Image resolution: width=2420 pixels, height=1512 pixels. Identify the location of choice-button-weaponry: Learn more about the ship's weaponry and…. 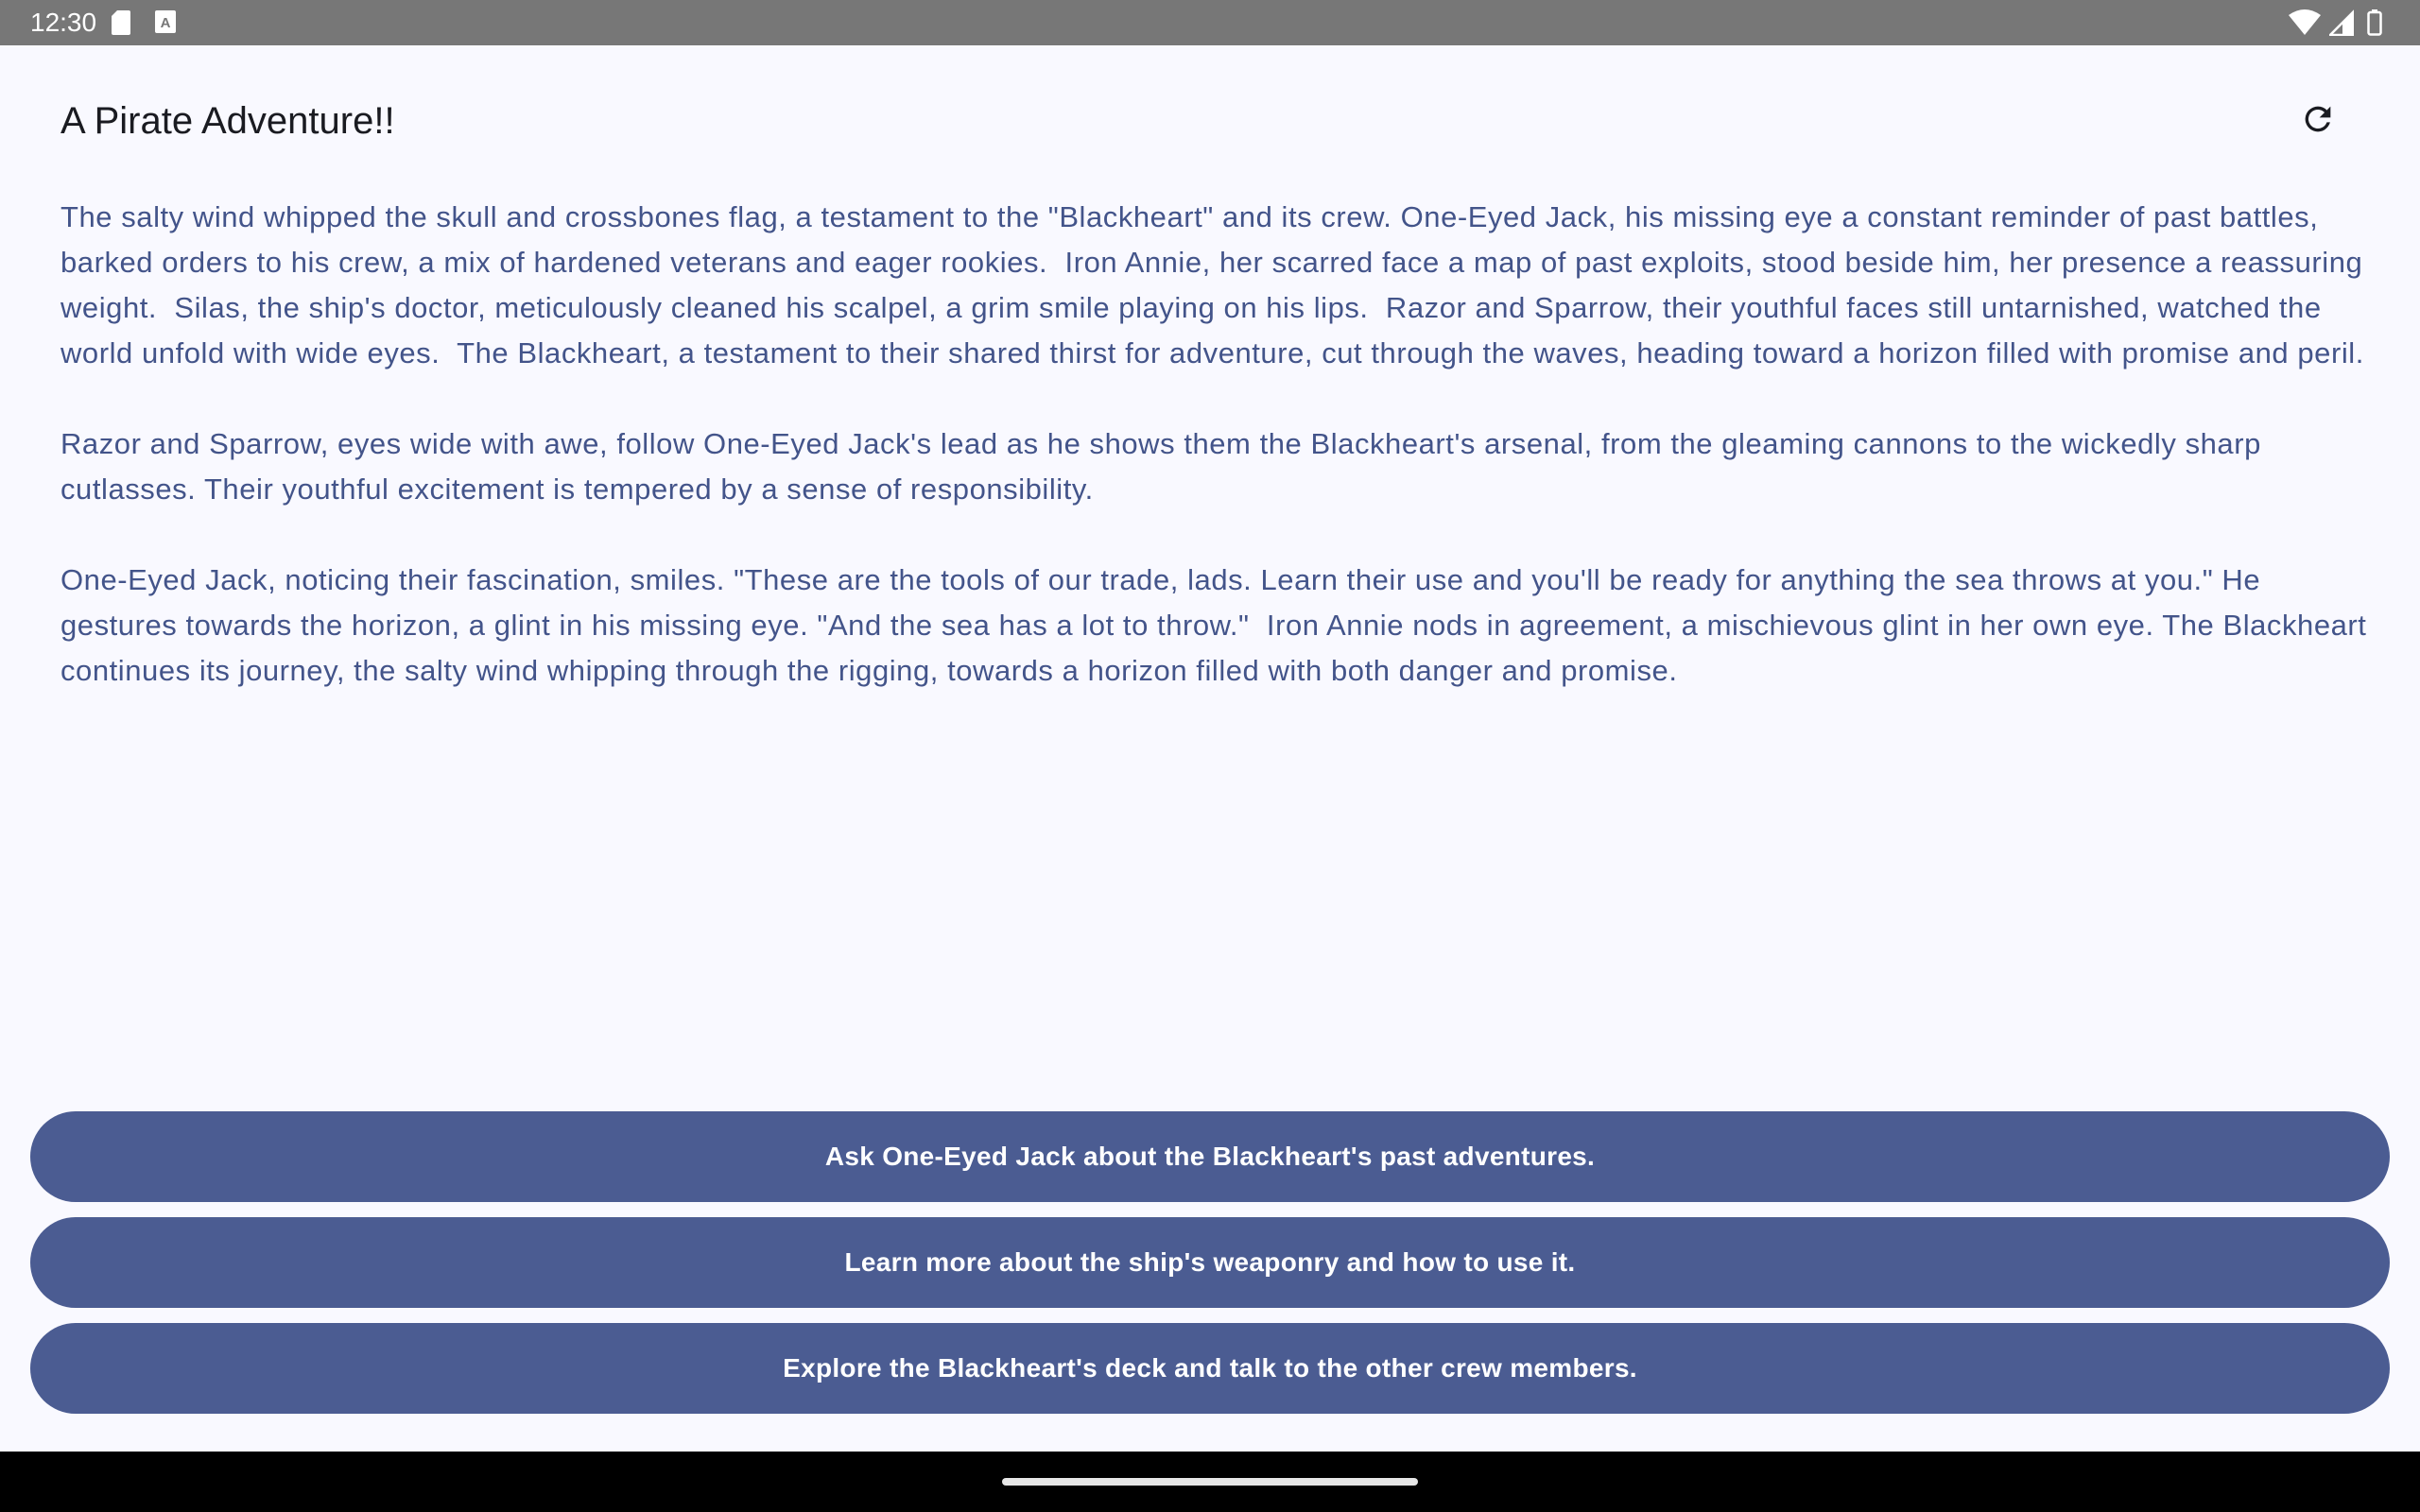
(1210, 1262).